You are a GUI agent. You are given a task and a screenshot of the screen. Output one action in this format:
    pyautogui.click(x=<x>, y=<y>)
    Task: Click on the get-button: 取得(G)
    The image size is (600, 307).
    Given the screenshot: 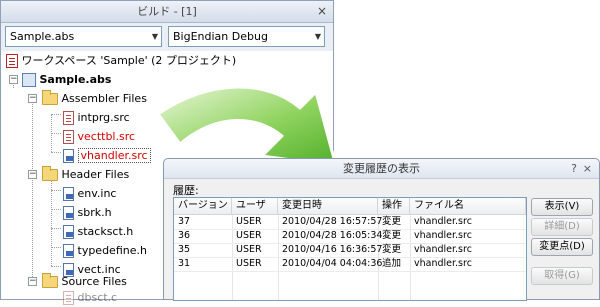 What is the action you would take?
    pyautogui.click(x=562, y=276)
    